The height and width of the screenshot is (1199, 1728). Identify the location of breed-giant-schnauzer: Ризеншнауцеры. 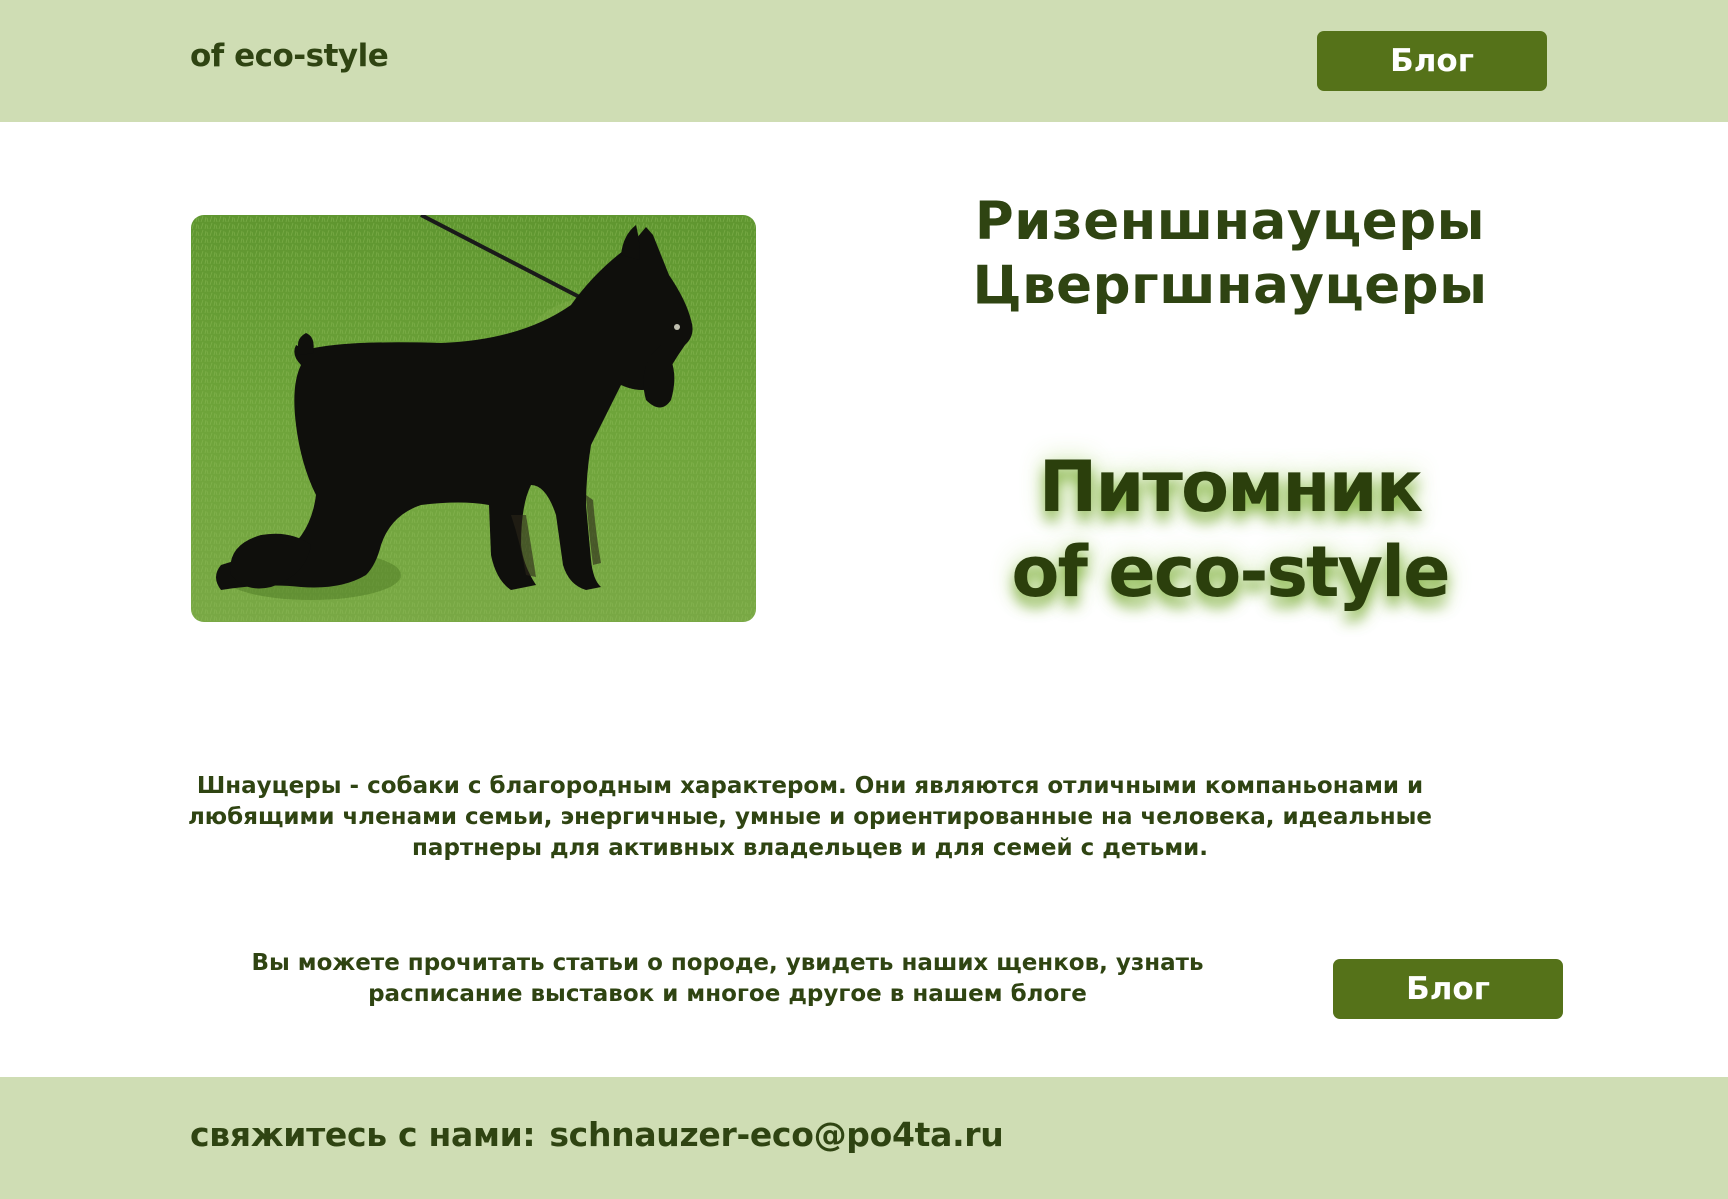
(1230, 221).